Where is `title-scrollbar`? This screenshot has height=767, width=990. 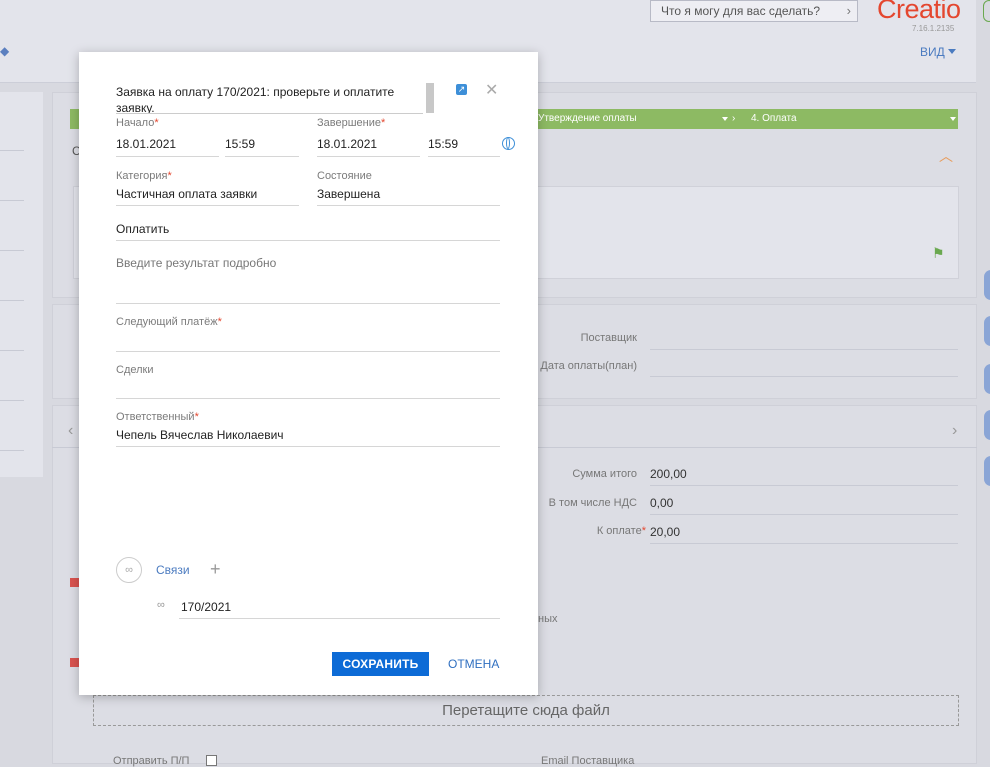
title-scrollbar is located at coordinates (430, 98).